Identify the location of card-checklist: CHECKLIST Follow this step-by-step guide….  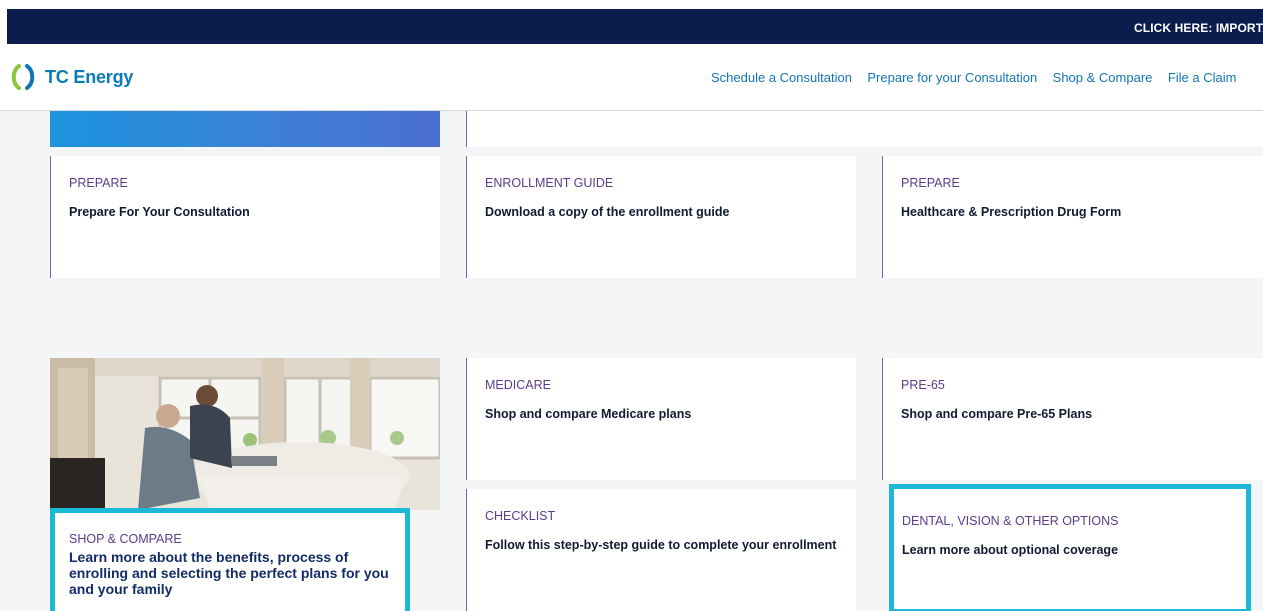
(661, 550).